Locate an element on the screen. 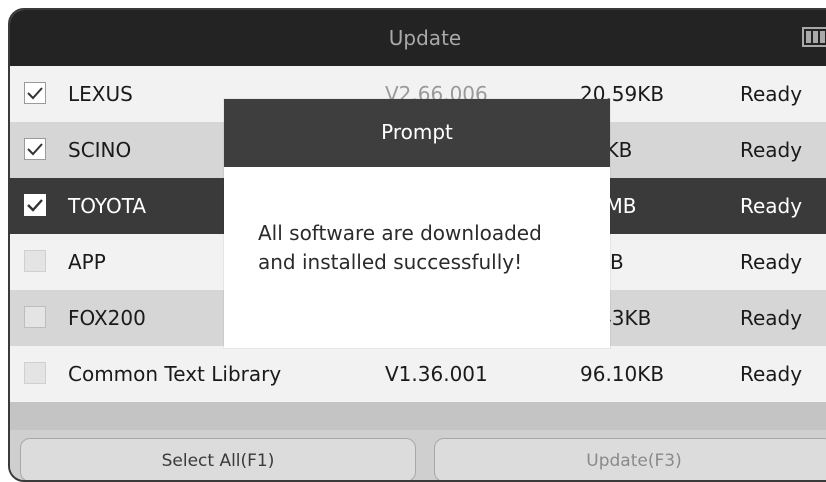 The width and height of the screenshot is (826, 482). software-name: Common Text Library is located at coordinates (175, 374).